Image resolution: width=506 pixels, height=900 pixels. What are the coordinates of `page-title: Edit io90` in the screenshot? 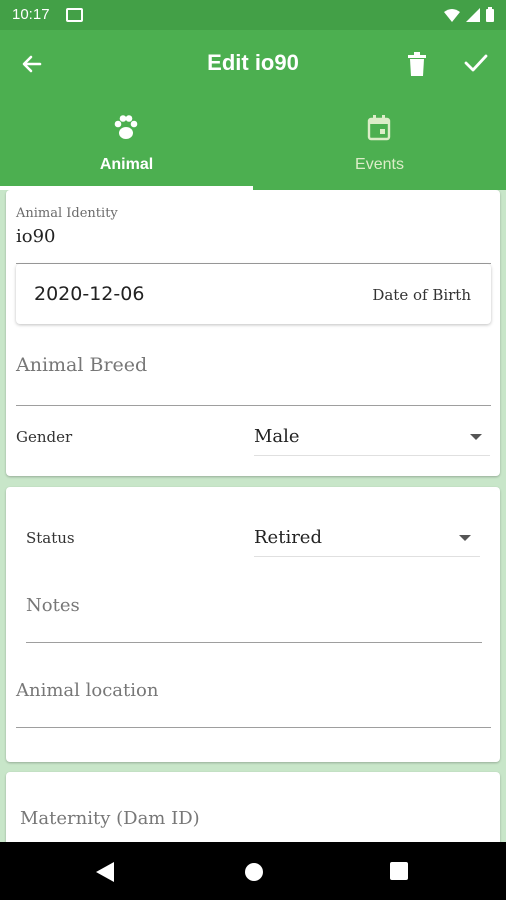 It's located at (253, 62).